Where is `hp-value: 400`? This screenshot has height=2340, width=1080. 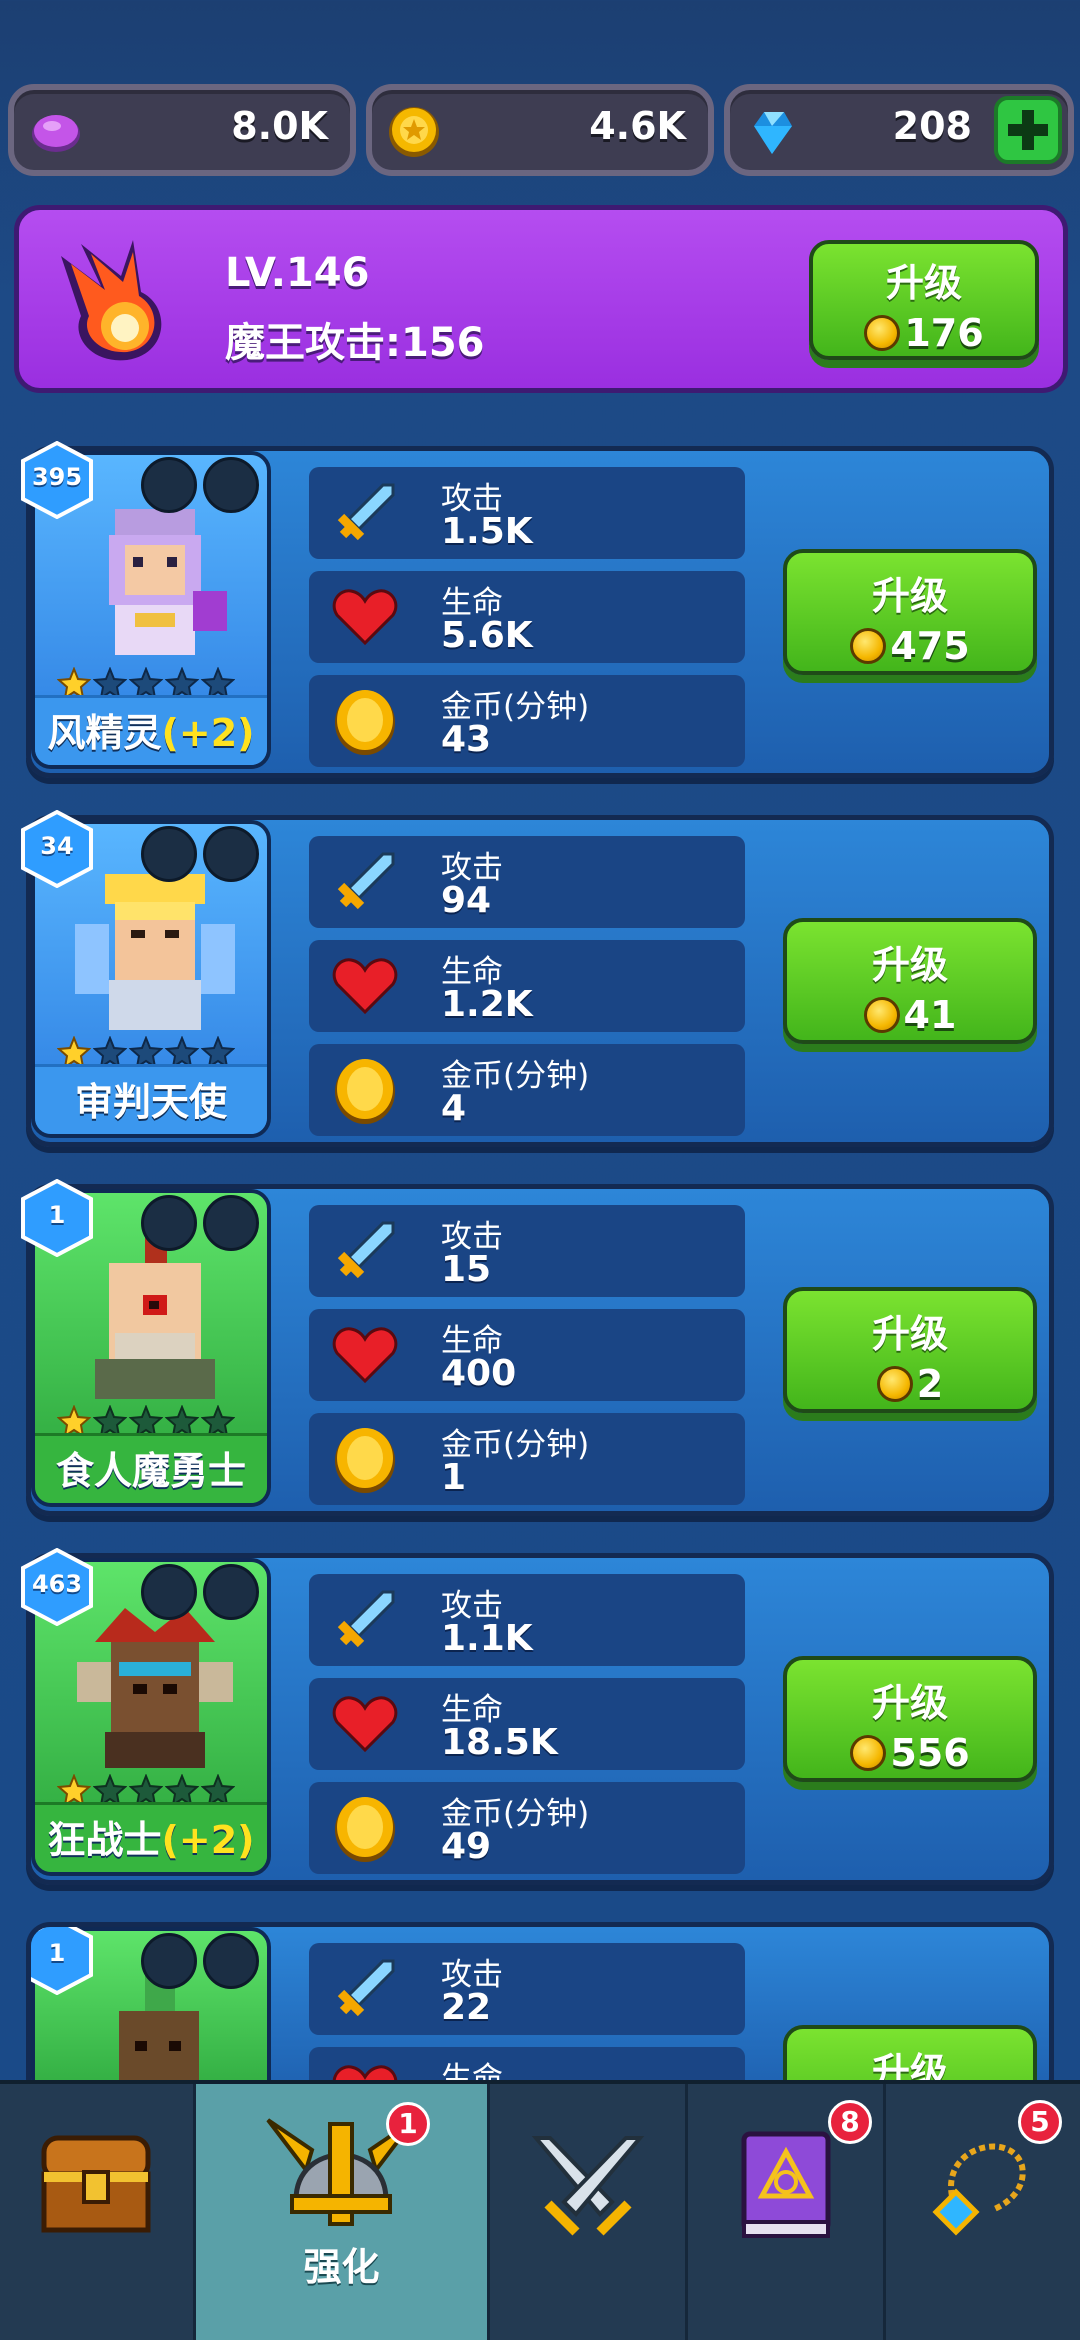 hp-value: 400 is located at coordinates (479, 1373).